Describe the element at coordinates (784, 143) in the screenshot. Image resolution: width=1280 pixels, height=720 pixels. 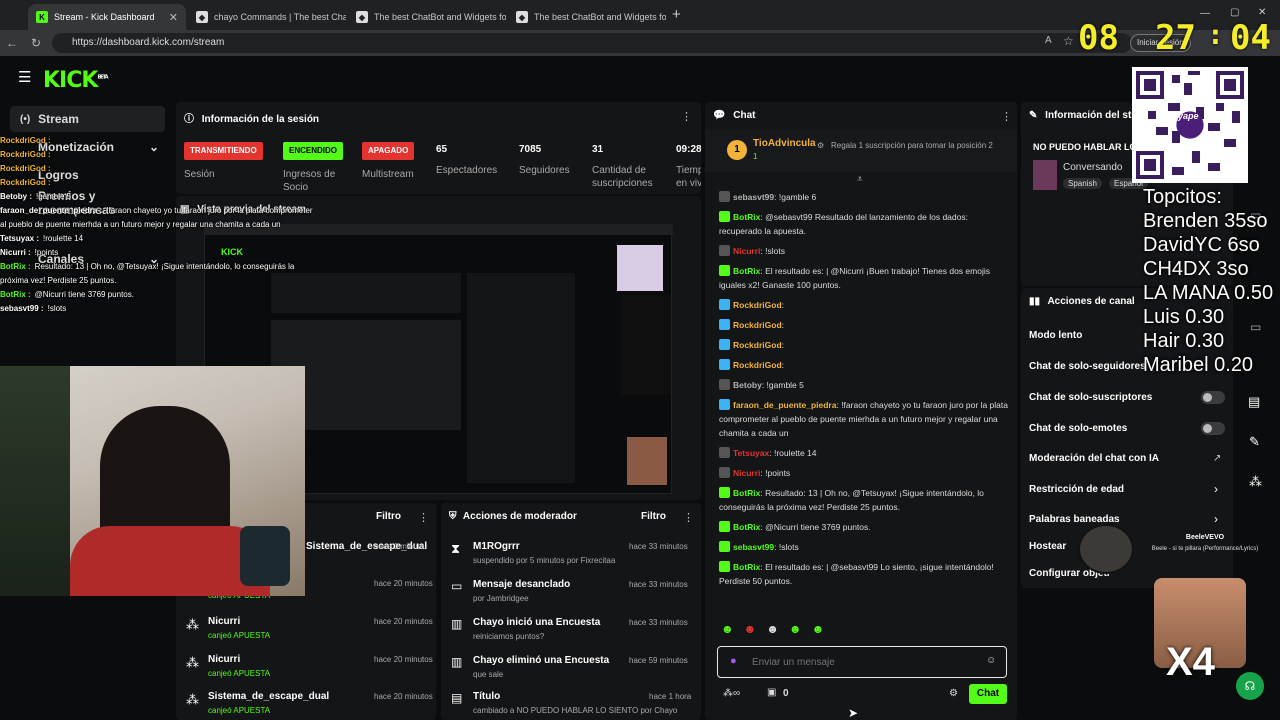
I see `pinned-user: TioAdvincula` at that location.